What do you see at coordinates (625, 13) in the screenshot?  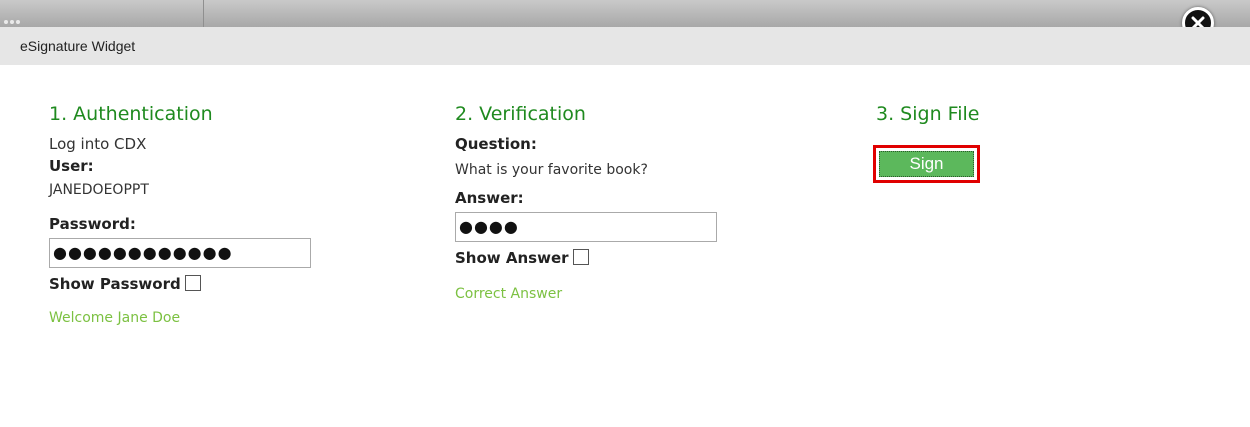 I see `window-top-bar` at bounding box center [625, 13].